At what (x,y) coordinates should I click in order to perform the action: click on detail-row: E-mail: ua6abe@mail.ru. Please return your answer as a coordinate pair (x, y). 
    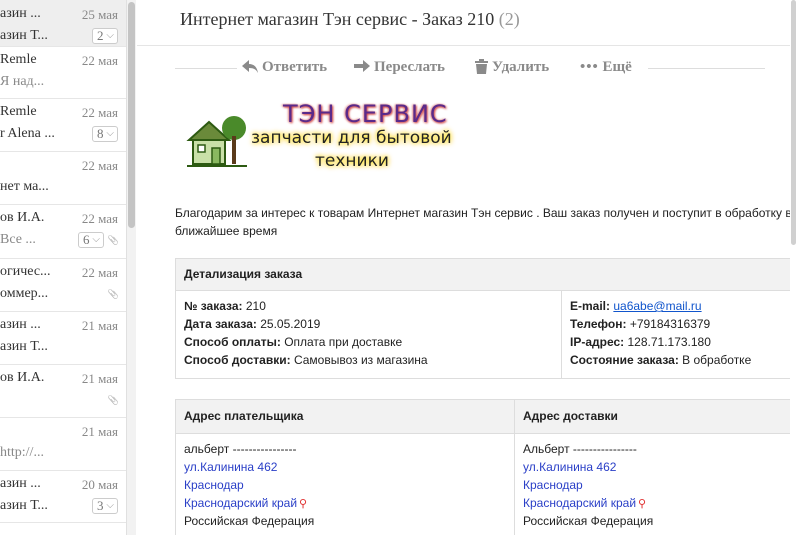
    Looking at the image, I should click on (636, 306).